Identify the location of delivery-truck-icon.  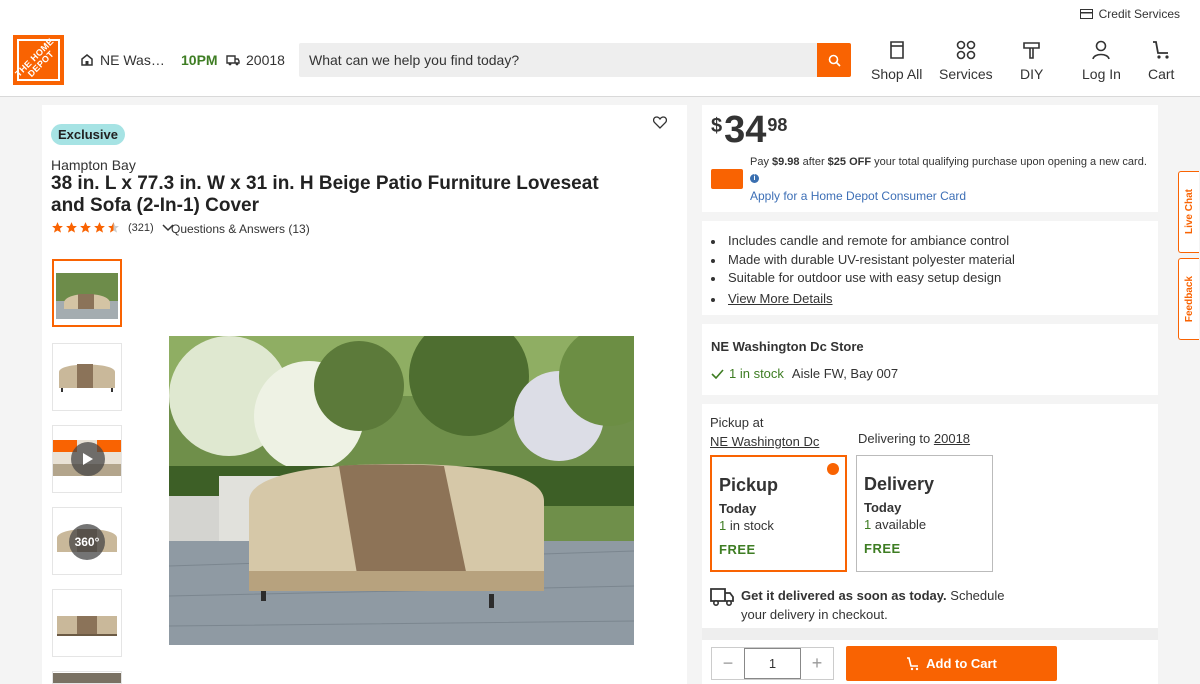
(722, 597).